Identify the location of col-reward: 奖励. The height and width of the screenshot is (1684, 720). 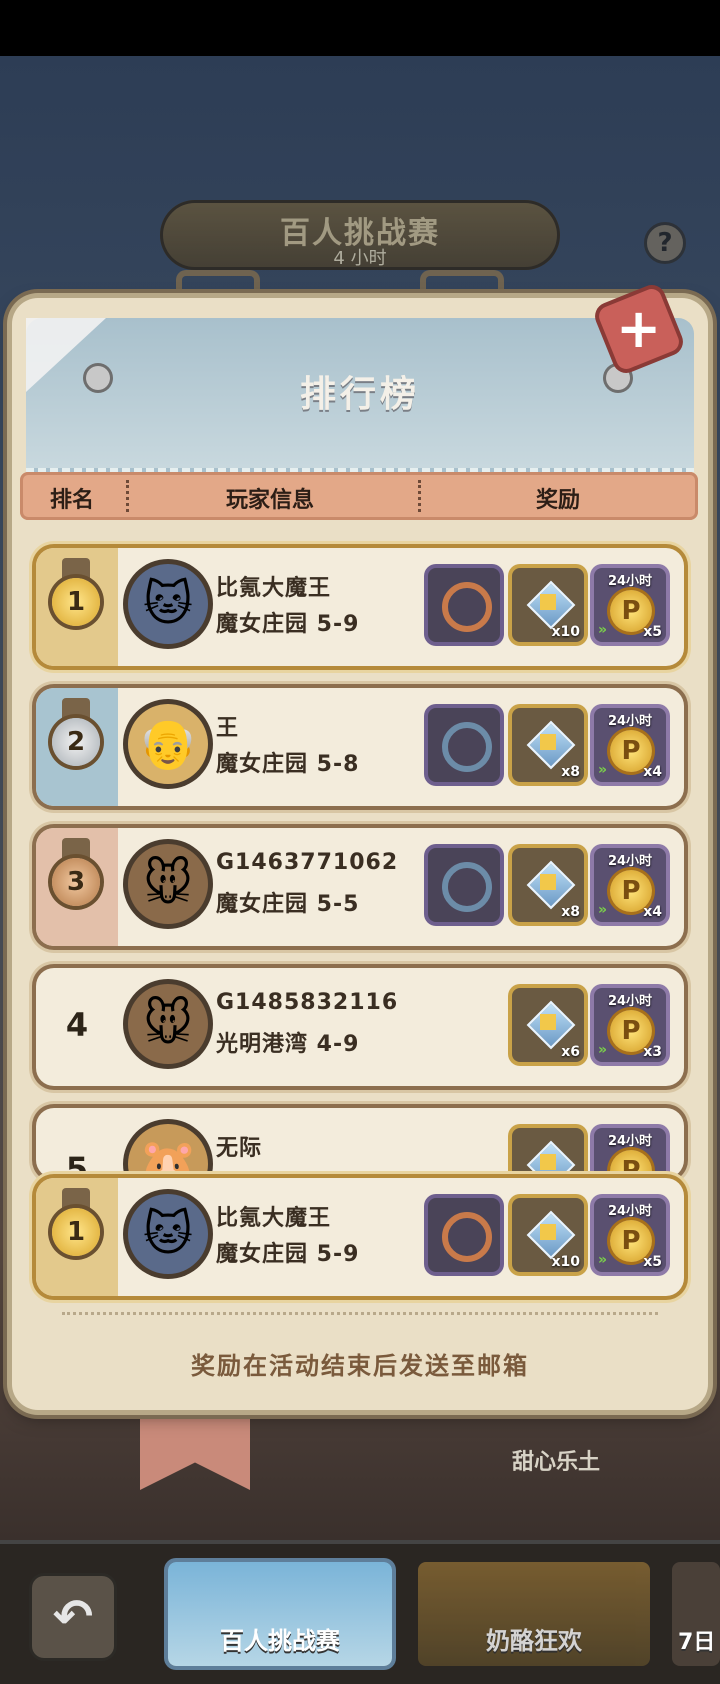
(558, 500).